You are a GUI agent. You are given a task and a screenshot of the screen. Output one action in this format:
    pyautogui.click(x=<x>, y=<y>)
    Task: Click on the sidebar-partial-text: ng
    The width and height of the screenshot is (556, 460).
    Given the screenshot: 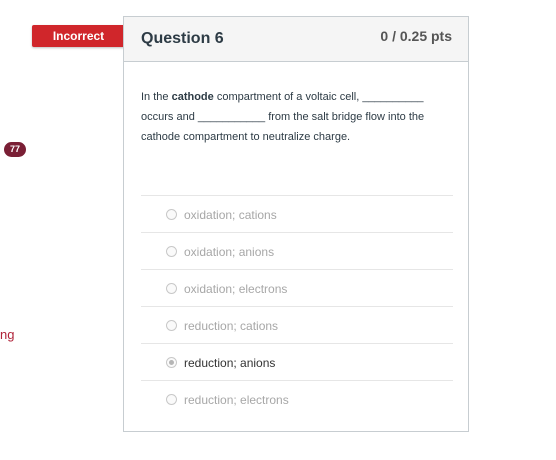 What is the action you would take?
    pyautogui.click(x=7, y=334)
    